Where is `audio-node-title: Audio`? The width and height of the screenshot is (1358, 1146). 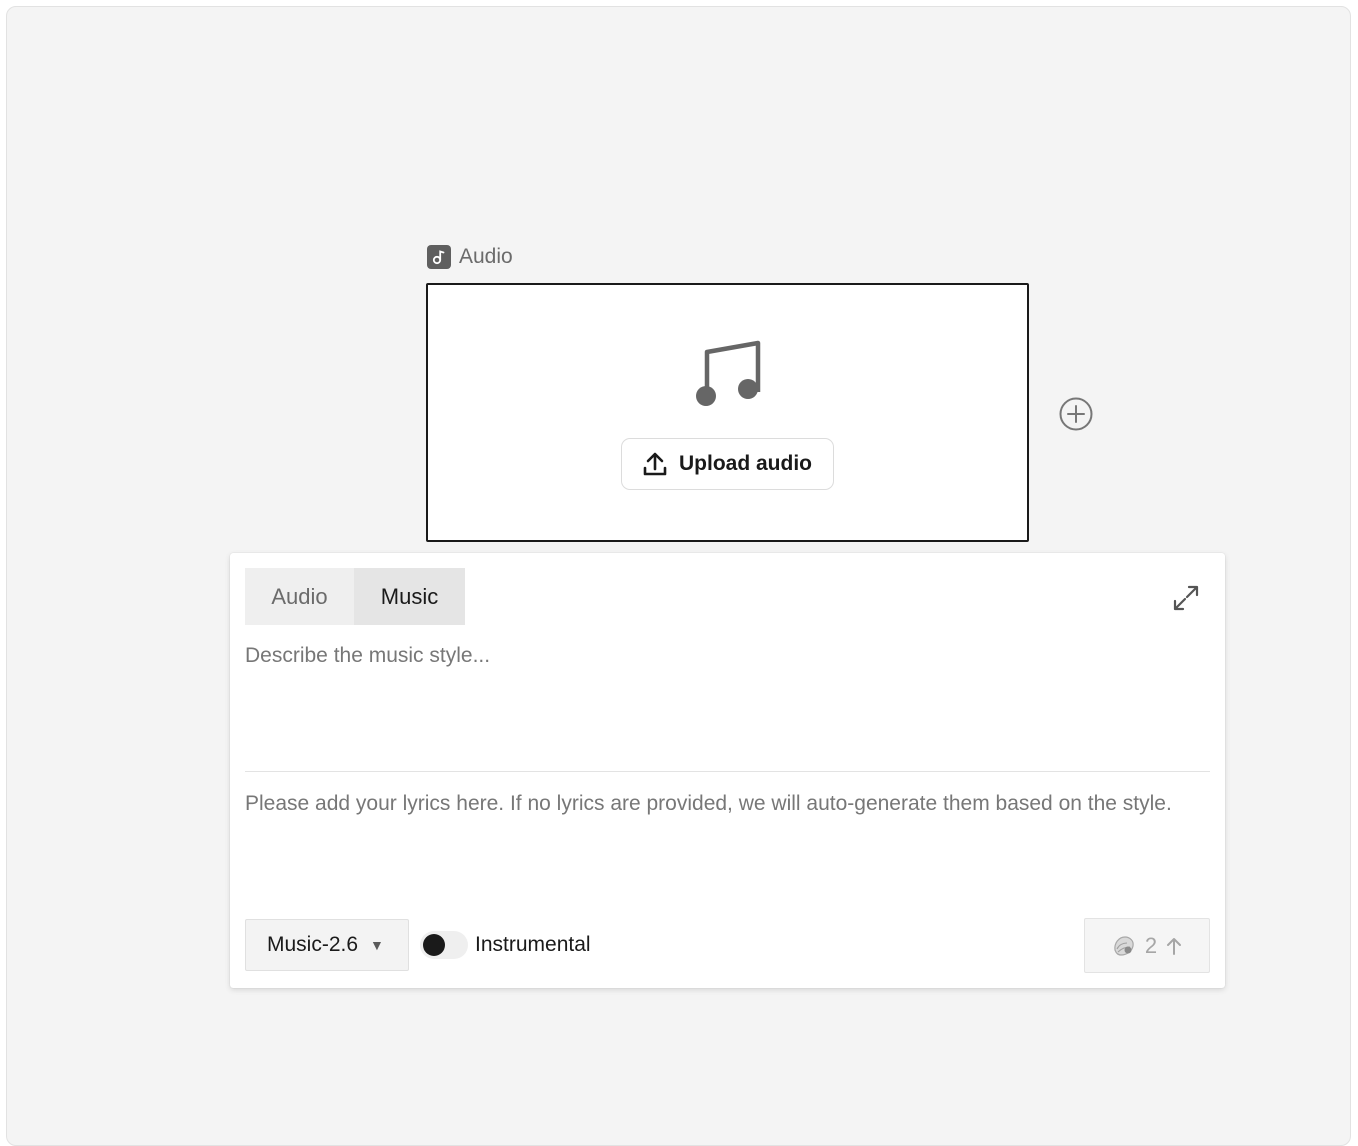
audio-node-title: Audio is located at coordinates (486, 256).